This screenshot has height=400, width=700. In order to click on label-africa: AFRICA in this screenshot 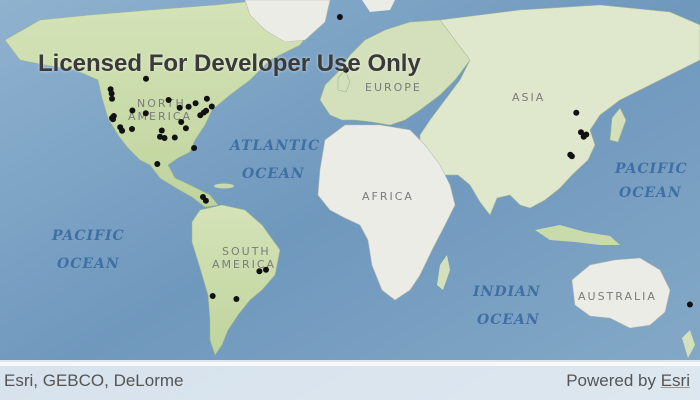, I will do `click(388, 196)`.